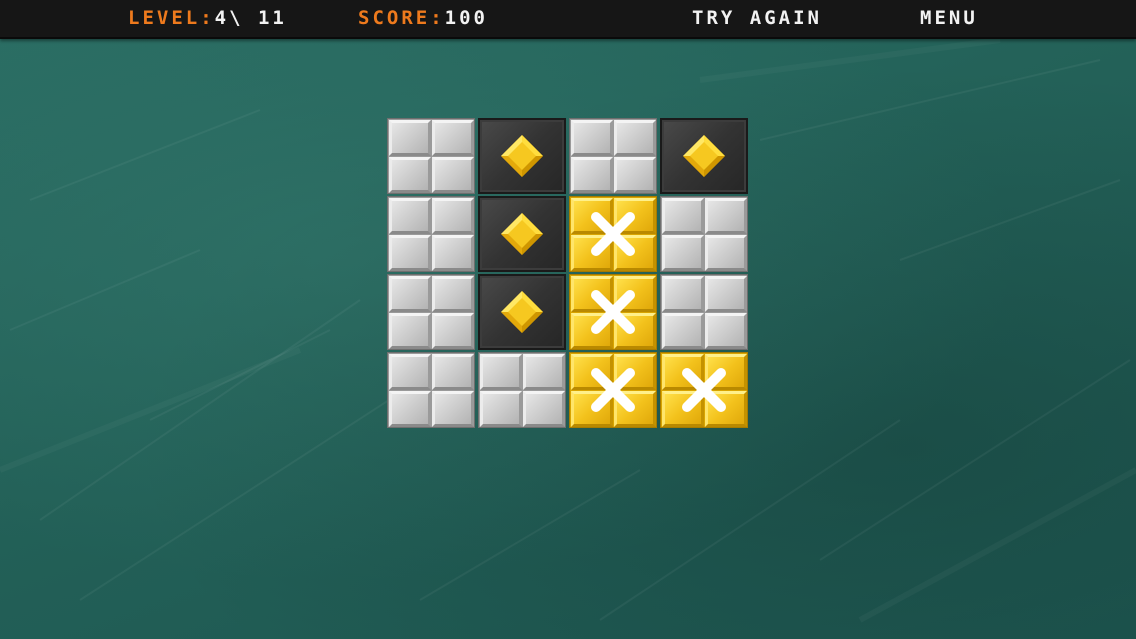  What do you see at coordinates (401, 18) in the screenshot?
I see `score-label: SCORE:` at bounding box center [401, 18].